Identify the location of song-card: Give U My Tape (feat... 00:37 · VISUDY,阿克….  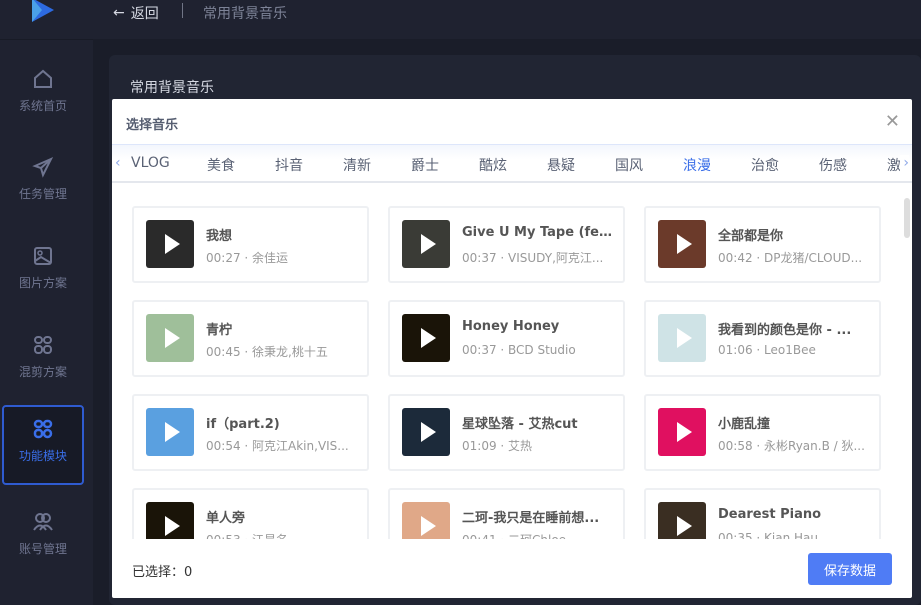
(506, 244).